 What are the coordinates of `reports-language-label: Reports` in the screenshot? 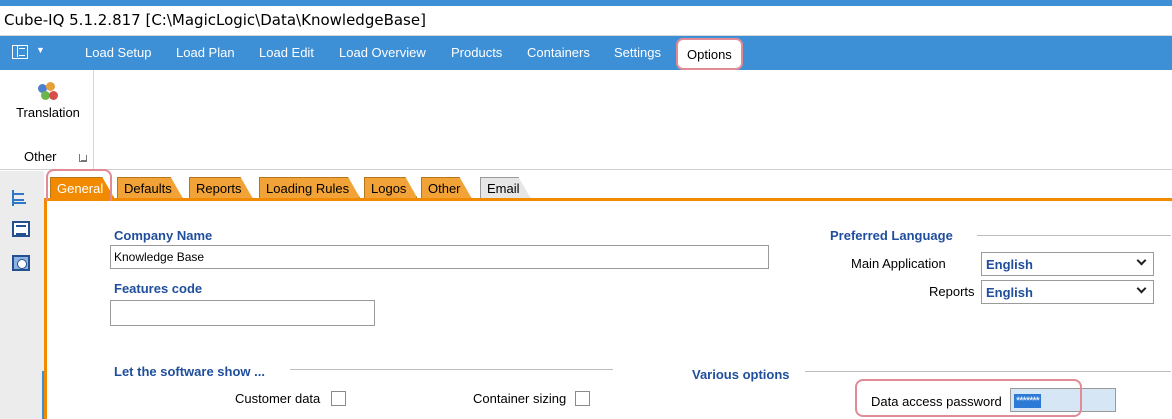 It's located at (952, 291).